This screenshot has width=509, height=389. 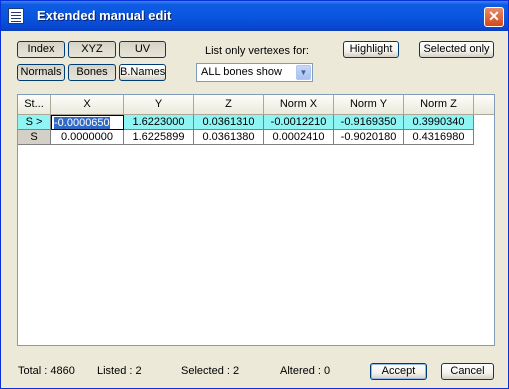 What do you see at coordinates (16, 16) in the screenshot?
I see `grid-app-icon` at bounding box center [16, 16].